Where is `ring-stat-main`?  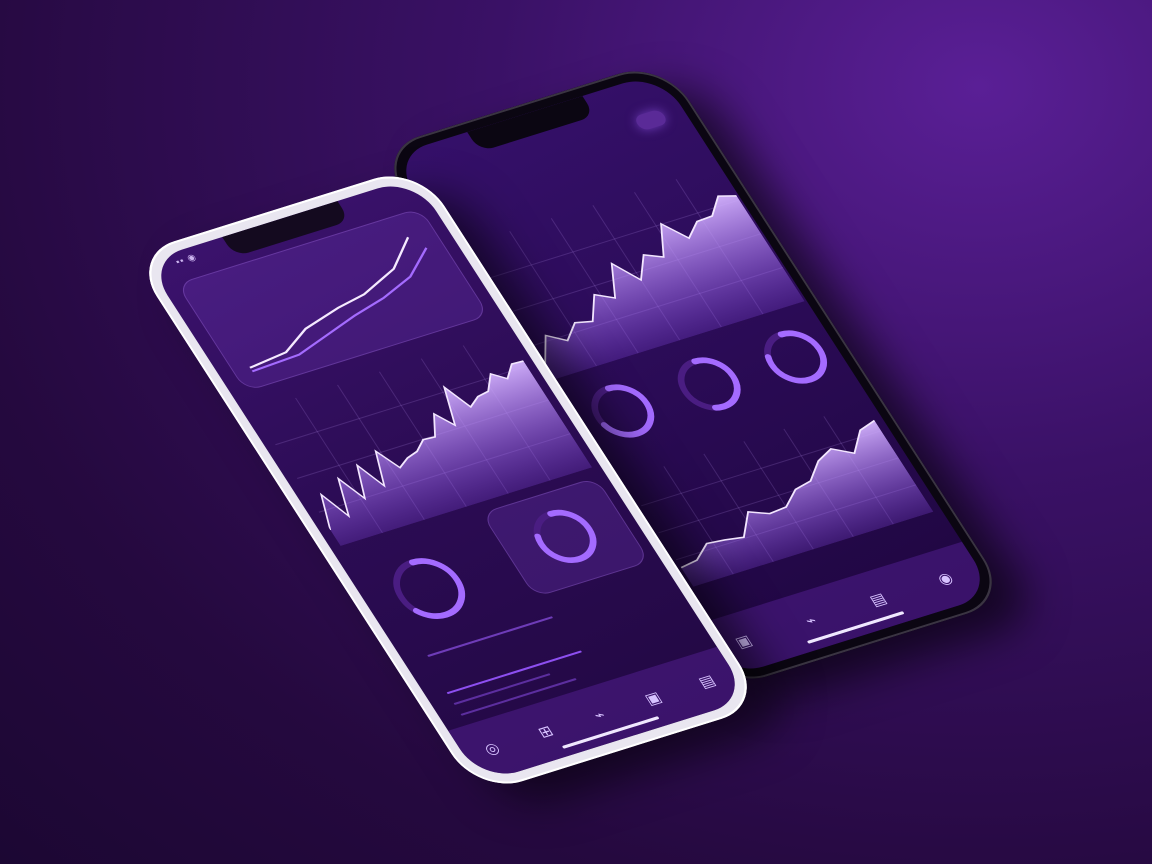
ring-stat-main is located at coordinates (429, 589).